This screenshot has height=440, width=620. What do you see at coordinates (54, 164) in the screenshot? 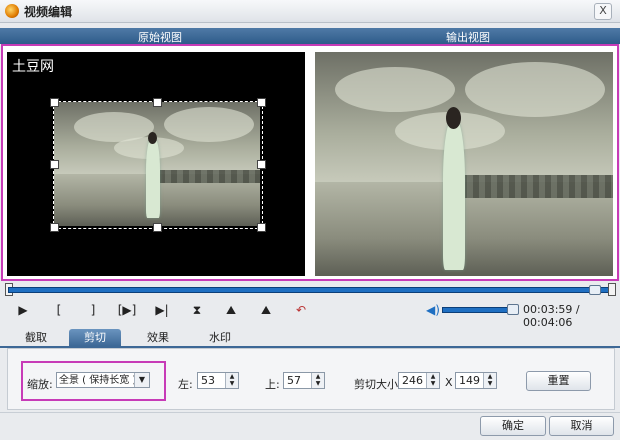
I see `crop-handle-left` at bounding box center [54, 164].